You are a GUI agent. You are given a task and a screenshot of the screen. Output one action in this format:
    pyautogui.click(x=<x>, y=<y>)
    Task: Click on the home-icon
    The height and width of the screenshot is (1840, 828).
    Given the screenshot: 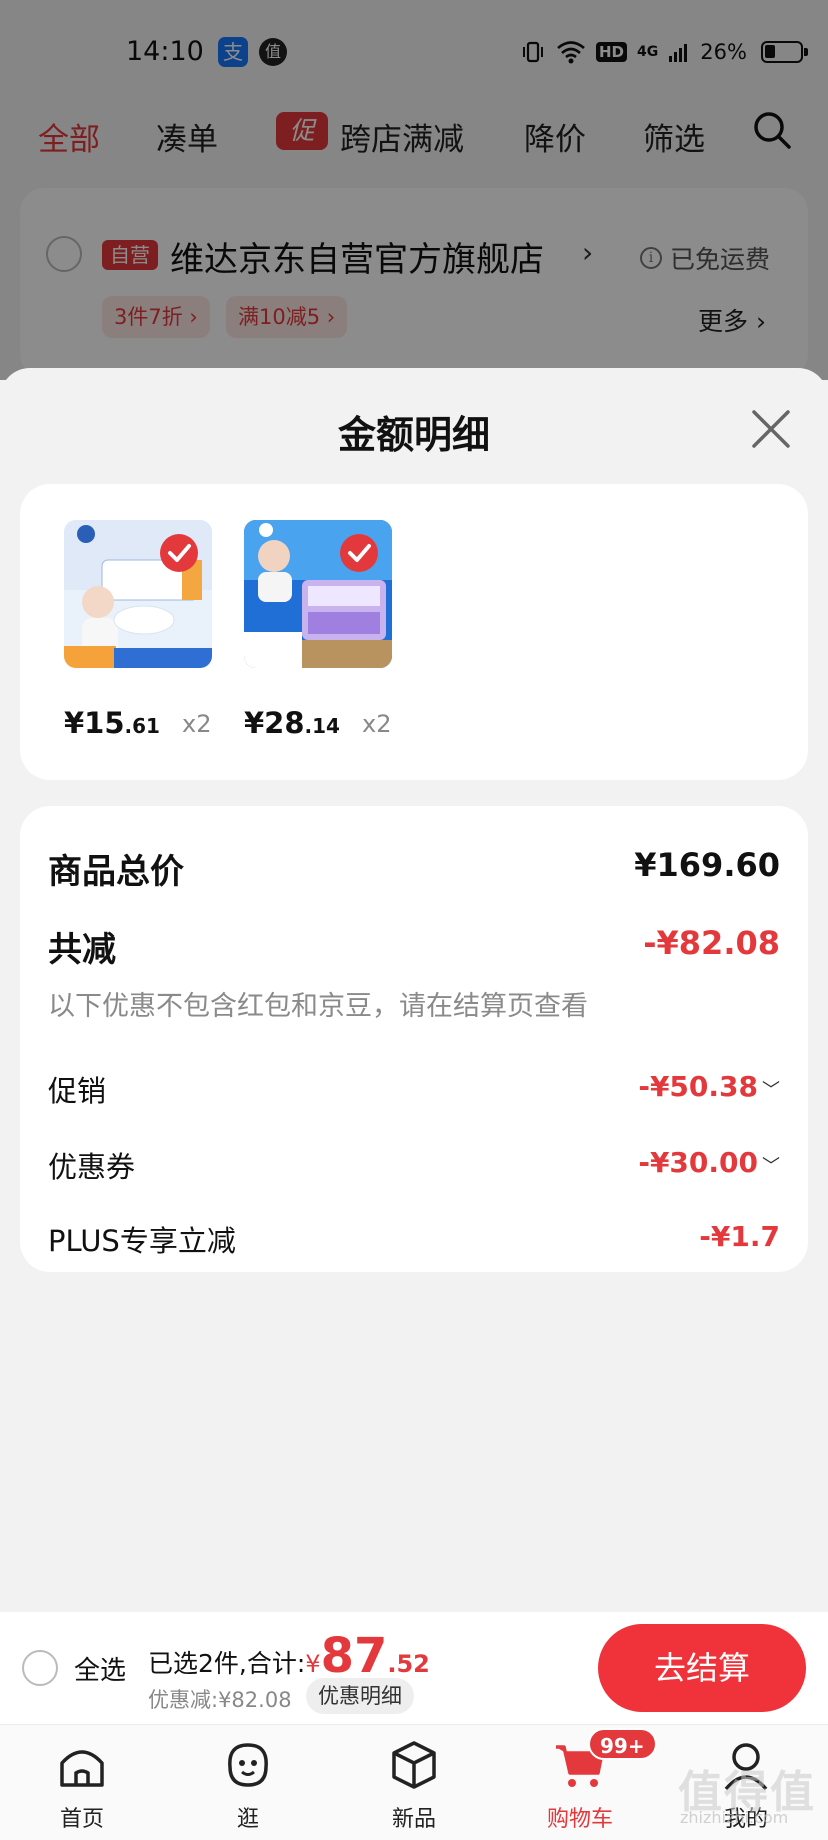 What is the action you would take?
    pyautogui.click(x=82, y=1768)
    